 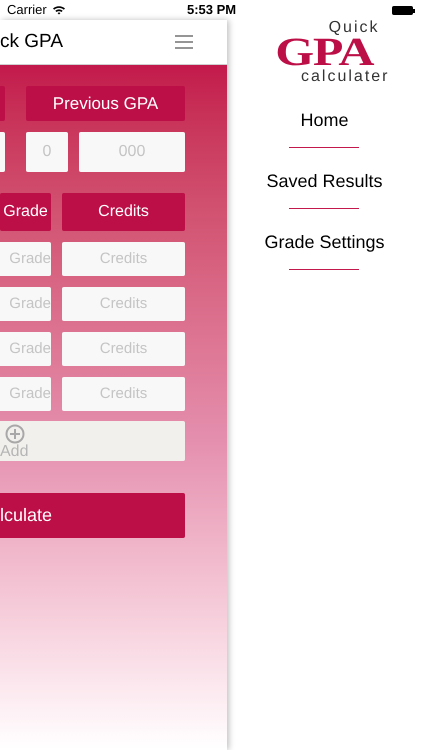 What do you see at coordinates (345, 77) in the screenshot?
I see `logo-text: calculater` at bounding box center [345, 77].